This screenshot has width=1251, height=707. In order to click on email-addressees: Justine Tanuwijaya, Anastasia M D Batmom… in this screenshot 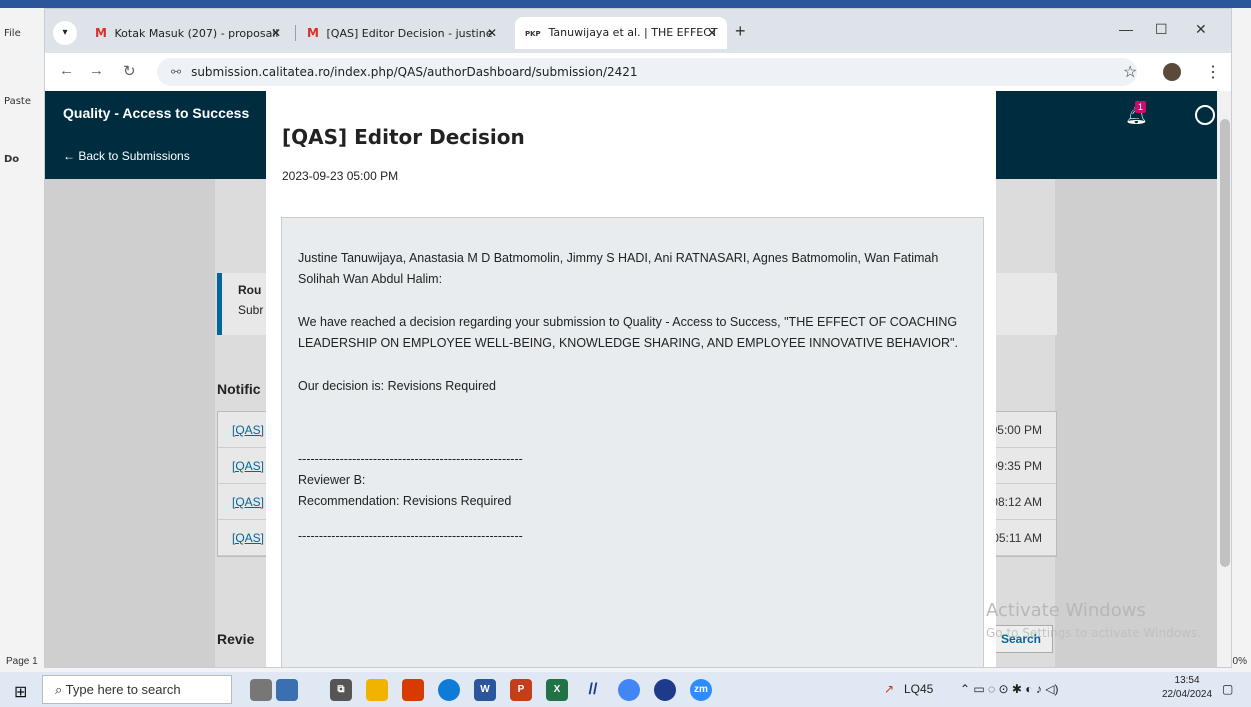, I will do `click(618, 268)`.